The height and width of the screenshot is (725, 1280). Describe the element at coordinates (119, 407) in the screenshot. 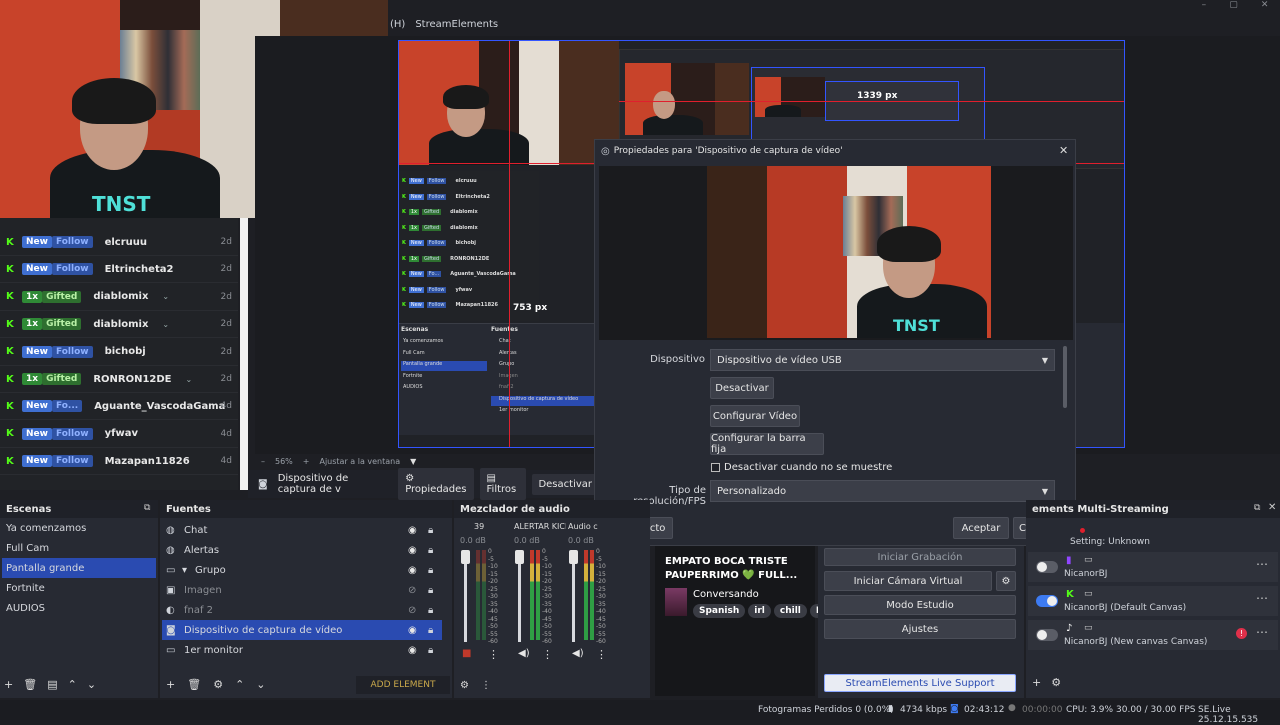

I see `alert-row: K New Fo... Aguante_VascodaGama 4d` at that location.